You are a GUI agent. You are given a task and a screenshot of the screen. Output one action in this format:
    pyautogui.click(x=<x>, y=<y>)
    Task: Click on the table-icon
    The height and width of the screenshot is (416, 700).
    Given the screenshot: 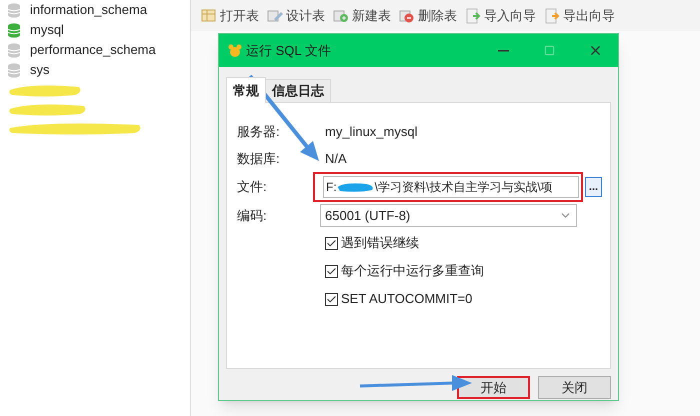 What is the action you would take?
    pyautogui.click(x=209, y=16)
    